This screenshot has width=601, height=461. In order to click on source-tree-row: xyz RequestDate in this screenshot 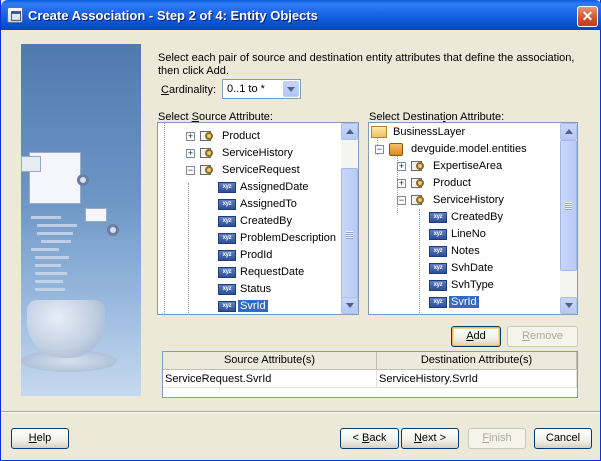, I will do `click(248, 272)`.